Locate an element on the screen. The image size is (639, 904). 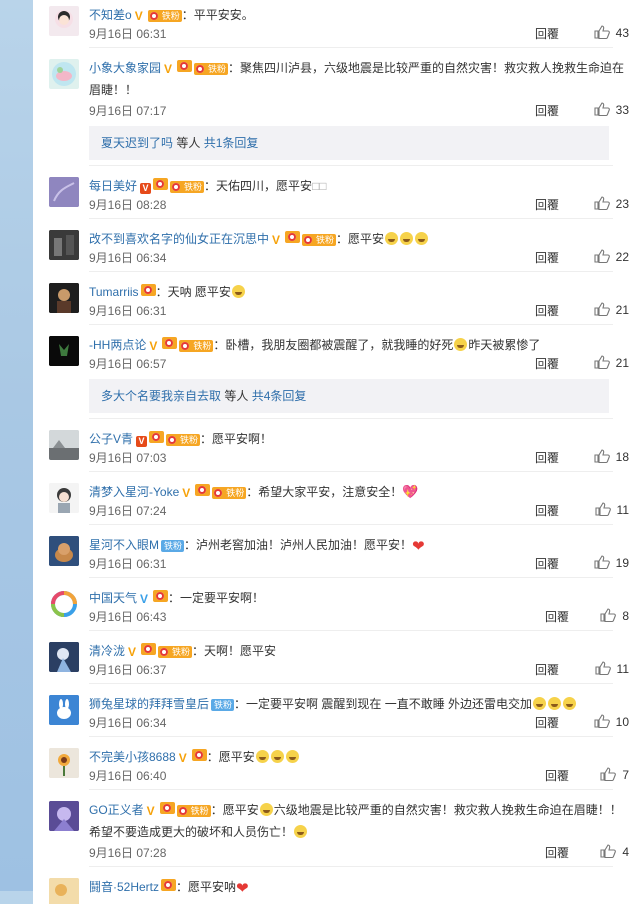
sub-reply-user: 多大个名要我亲自去取 is located at coordinates (161, 396).